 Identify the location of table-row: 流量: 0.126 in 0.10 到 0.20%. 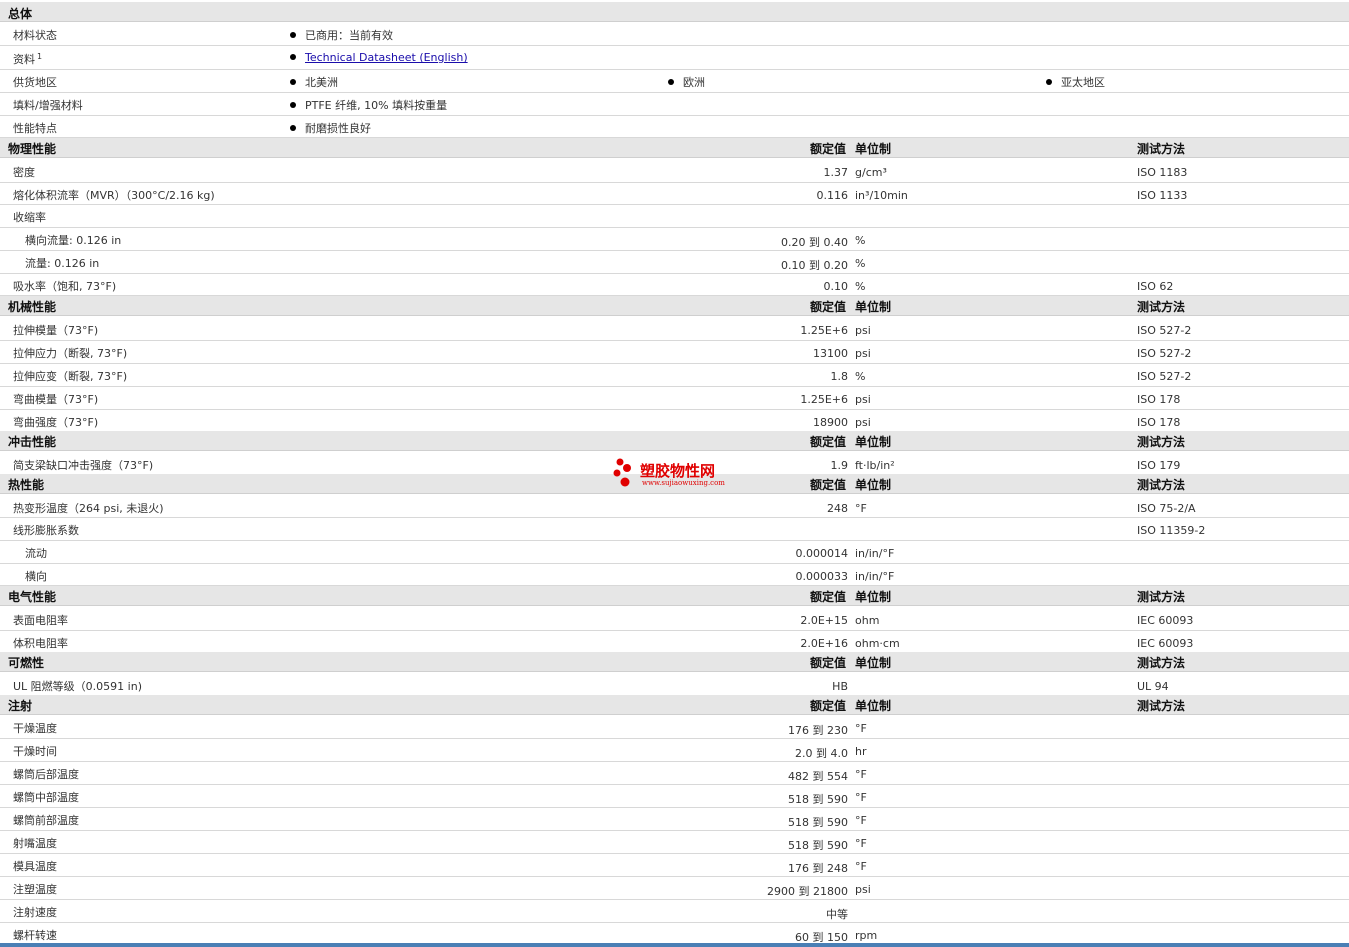
(674, 262).